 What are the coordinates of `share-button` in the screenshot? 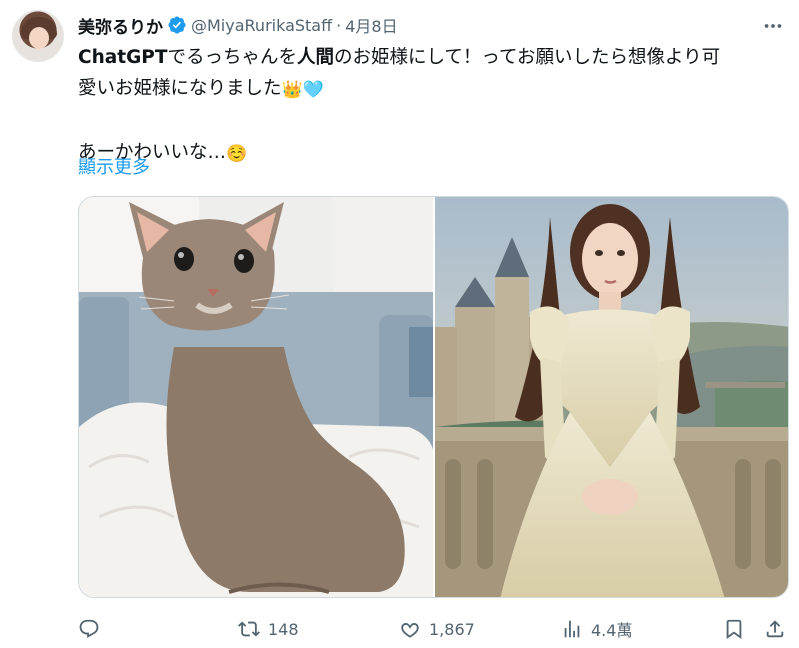 It's located at (775, 629).